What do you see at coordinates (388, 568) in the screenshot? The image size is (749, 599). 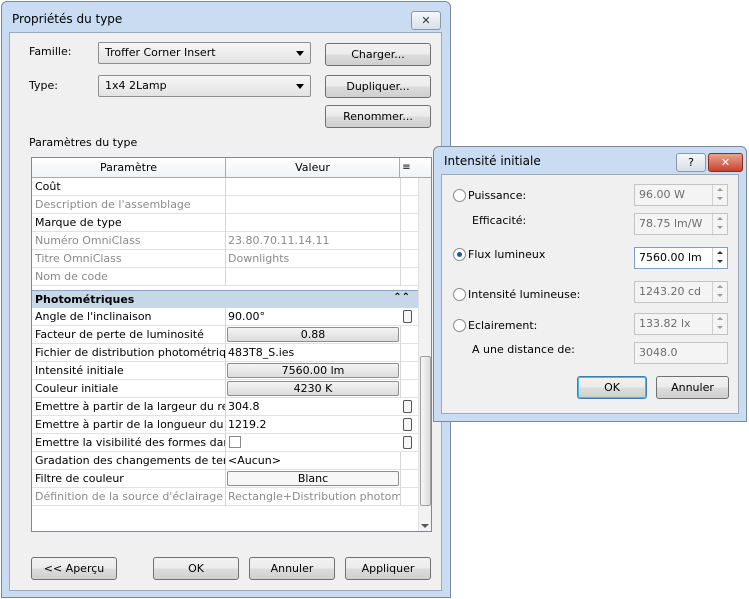 I see `apply-button: Appliquer` at bounding box center [388, 568].